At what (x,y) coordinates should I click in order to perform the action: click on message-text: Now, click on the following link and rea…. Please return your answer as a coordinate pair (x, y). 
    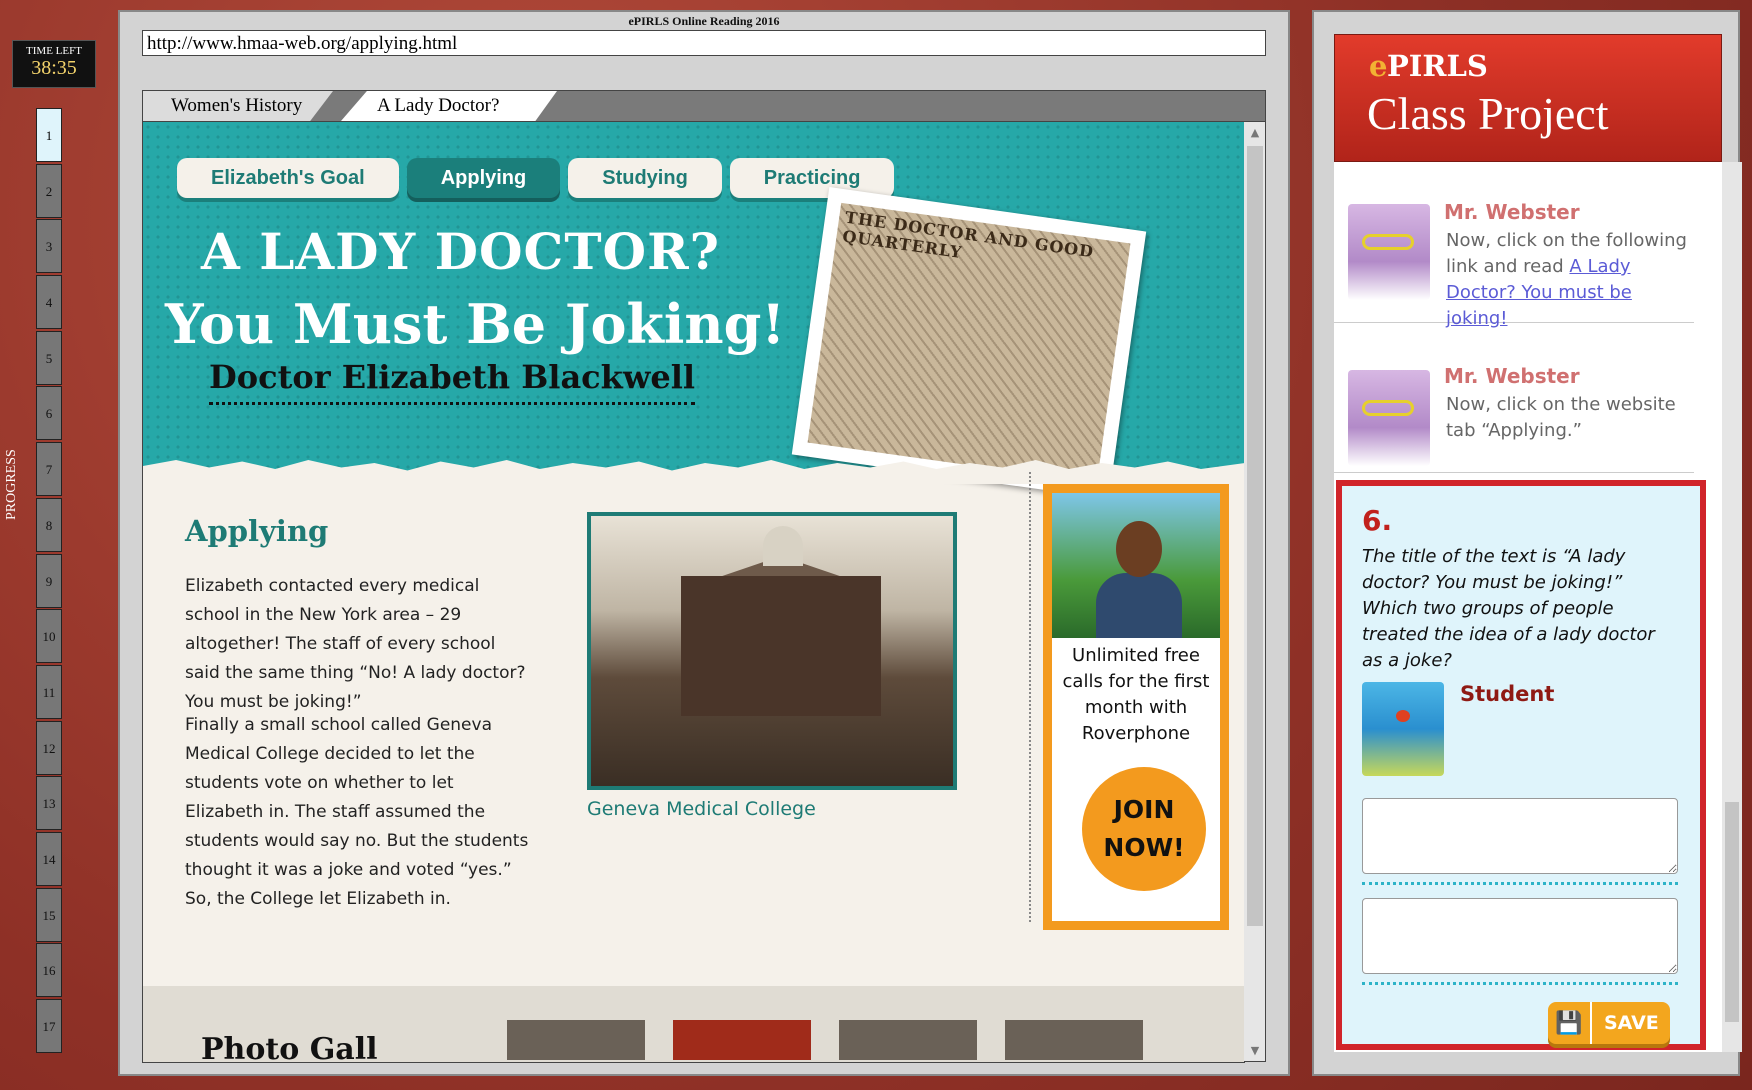
    Looking at the image, I should click on (1571, 280).